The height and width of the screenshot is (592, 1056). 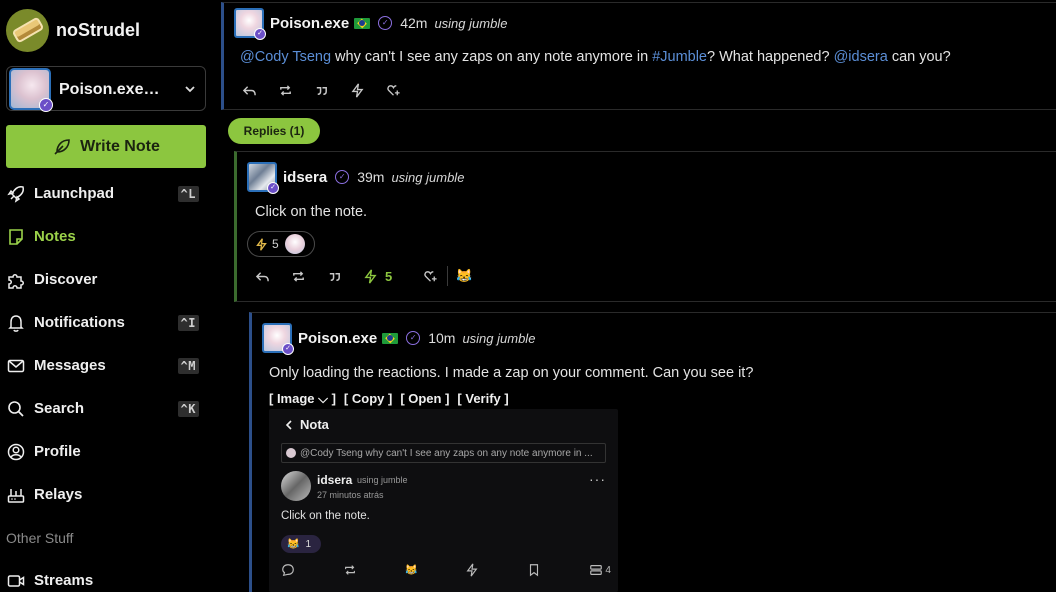 I want to click on video-icon, so click(x=16, y=580).